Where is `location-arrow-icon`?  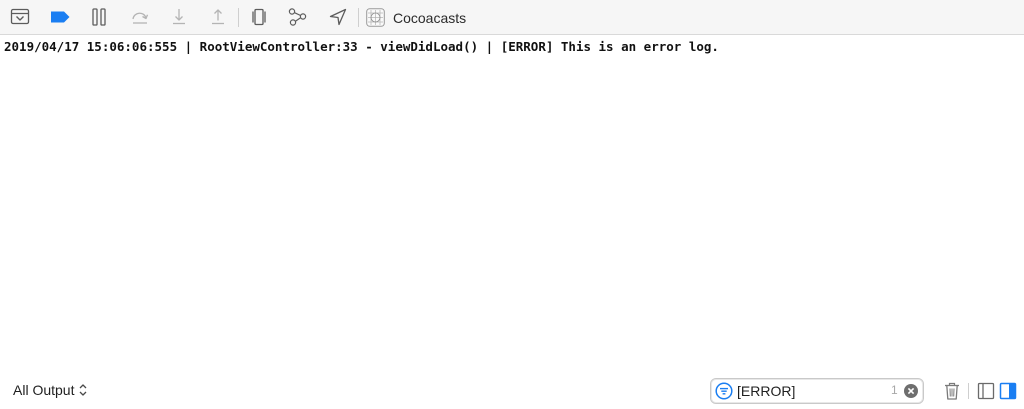
location-arrow-icon is located at coordinates (338, 17).